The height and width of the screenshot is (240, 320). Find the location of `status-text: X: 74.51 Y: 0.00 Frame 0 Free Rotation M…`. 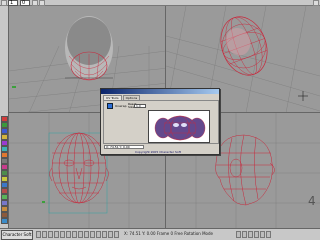

status-text: X: 74.51 Y: 0.00 Frame 0 Free Rotation M… is located at coordinates (168, 233).